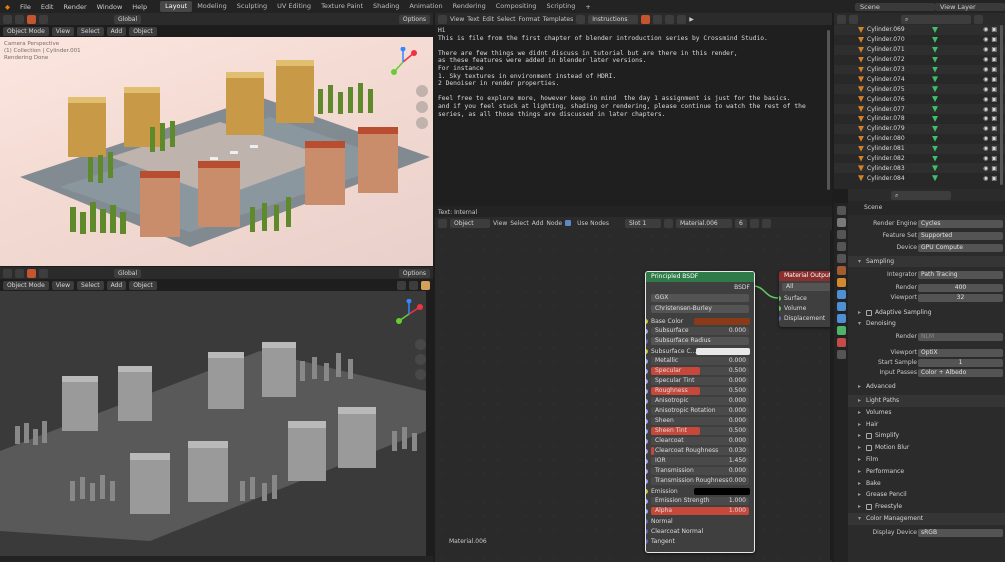  I want to click on properties-section-light-paths: Light Paths, so click(926, 401).